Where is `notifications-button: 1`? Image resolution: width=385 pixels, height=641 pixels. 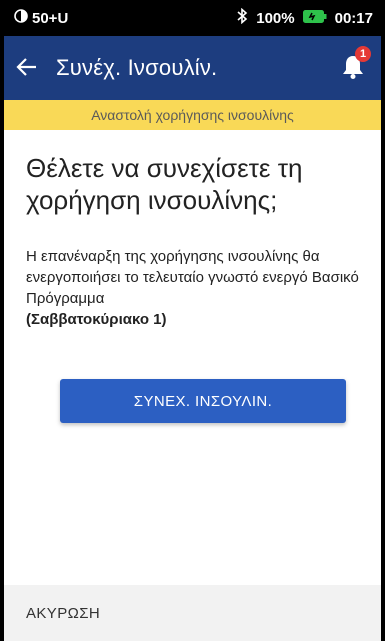
notifications-button: 1 is located at coordinates (356, 63).